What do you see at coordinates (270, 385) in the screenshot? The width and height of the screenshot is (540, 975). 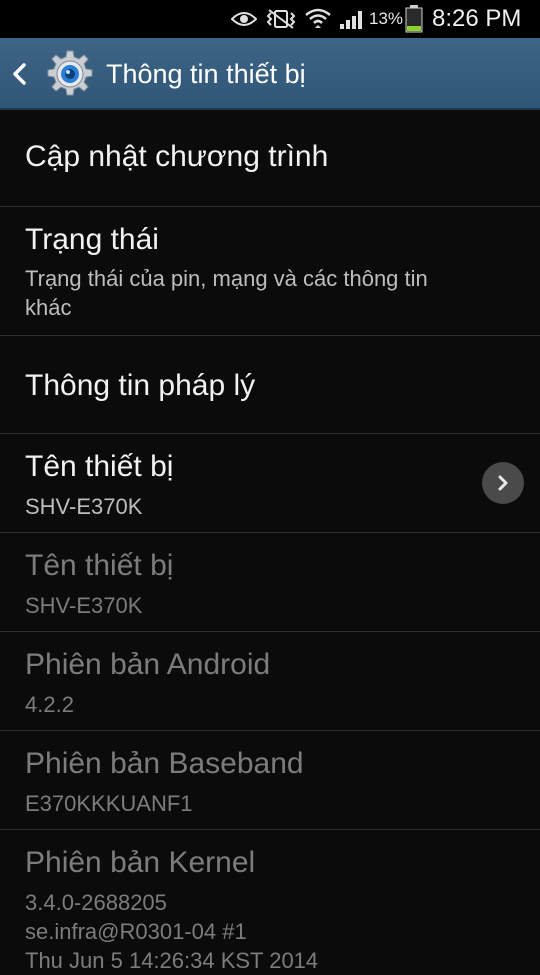 I see `list-item-legal-info: Thông tin pháp lý` at bounding box center [270, 385].